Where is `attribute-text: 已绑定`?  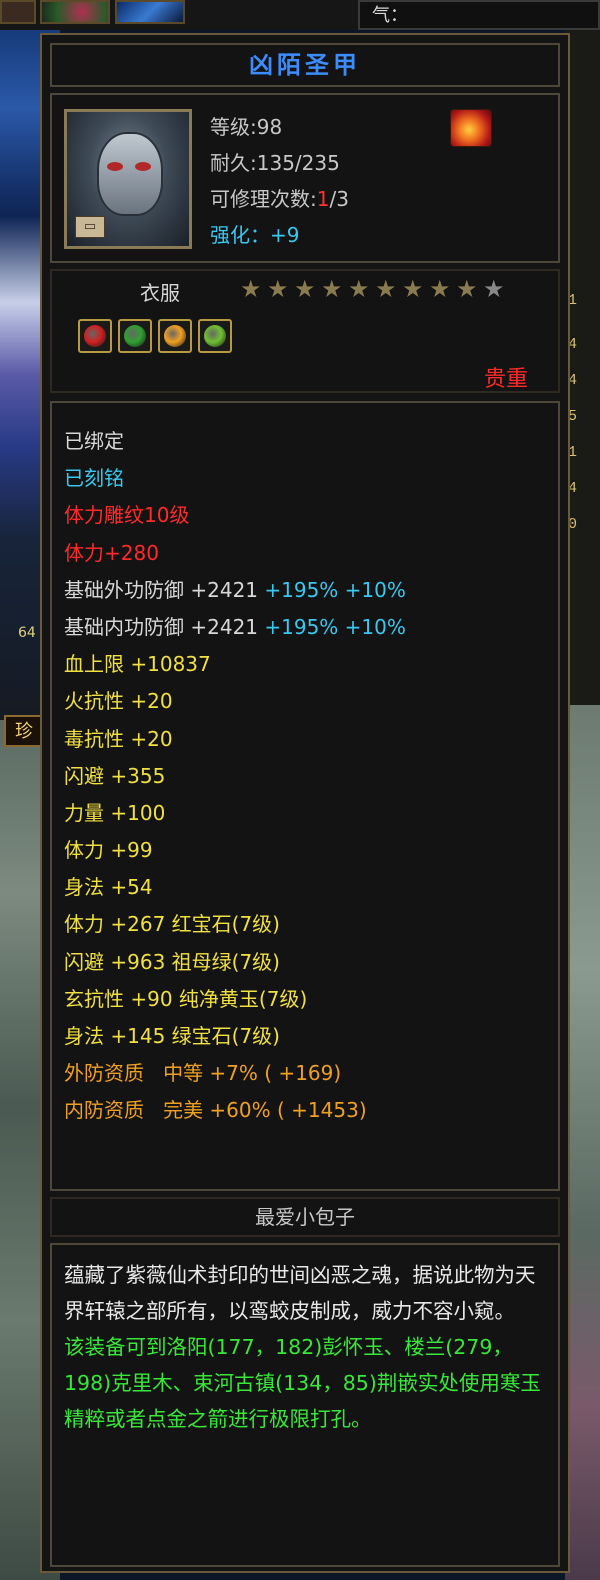 attribute-text: 已绑定 is located at coordinates (94, 441).